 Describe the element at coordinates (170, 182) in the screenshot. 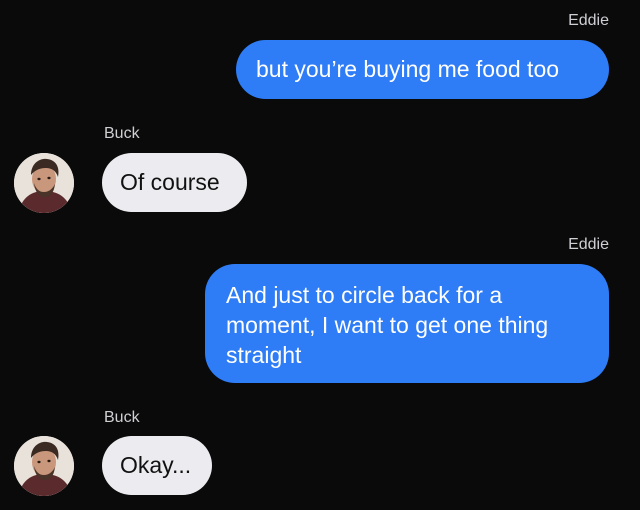

I see `message-text: Of course` at that location.